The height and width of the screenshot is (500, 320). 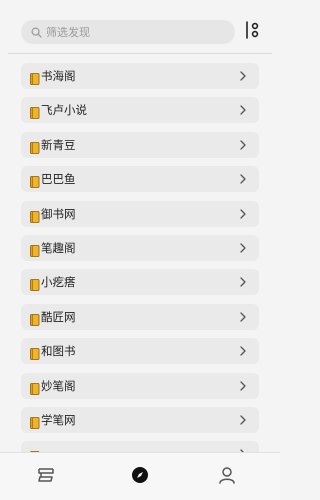 I want to click on user-icon, so click(x=227, y=477).